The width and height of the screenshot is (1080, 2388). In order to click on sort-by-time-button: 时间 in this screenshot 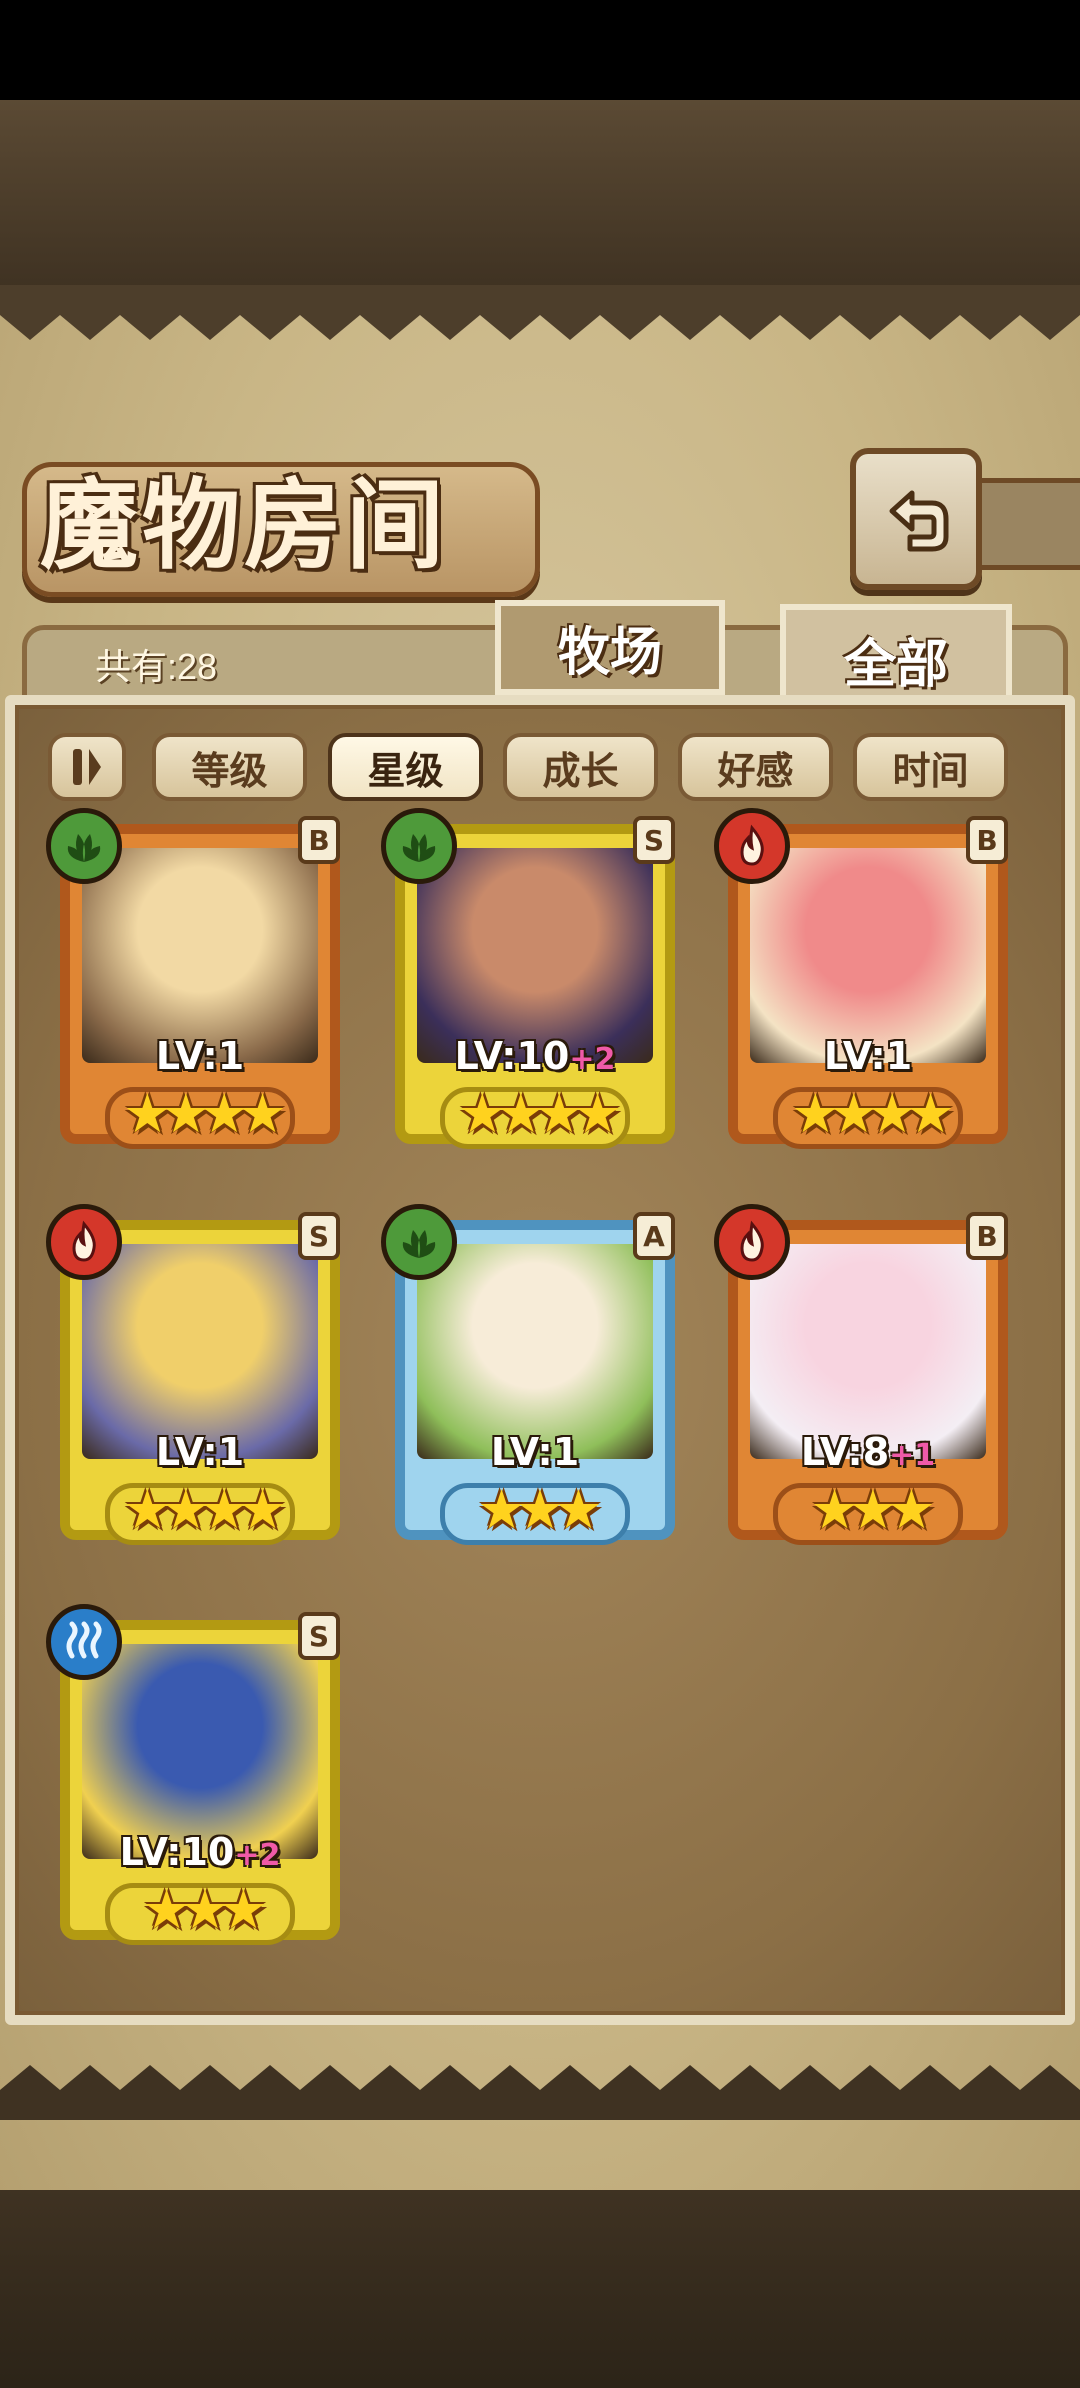, I will do `click(930, 767)`.